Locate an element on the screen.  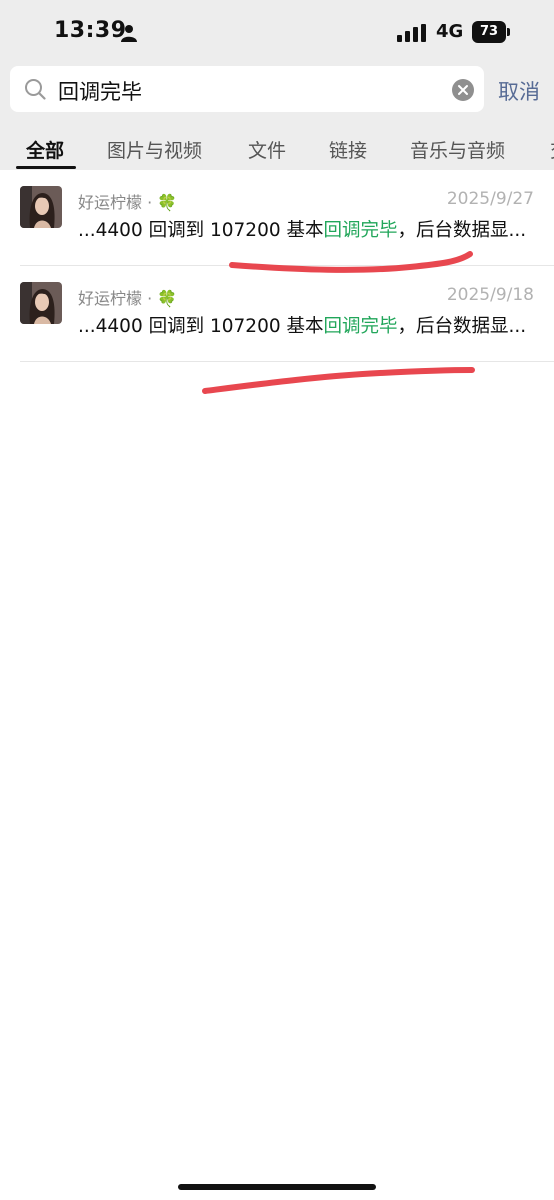
search-query: 回调完毕 is located at coordinates (100, 92).